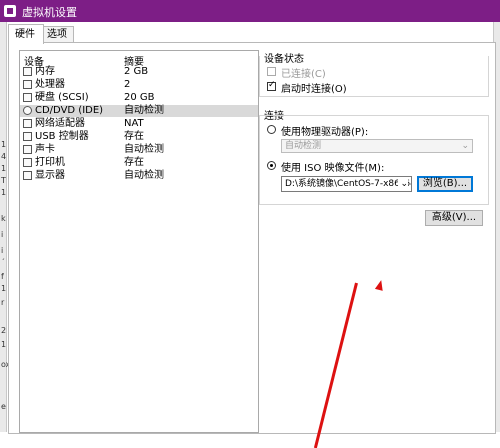 This screenshot has height=448, width=500. I want to click on device-summary: NAT, so click(134, 123).